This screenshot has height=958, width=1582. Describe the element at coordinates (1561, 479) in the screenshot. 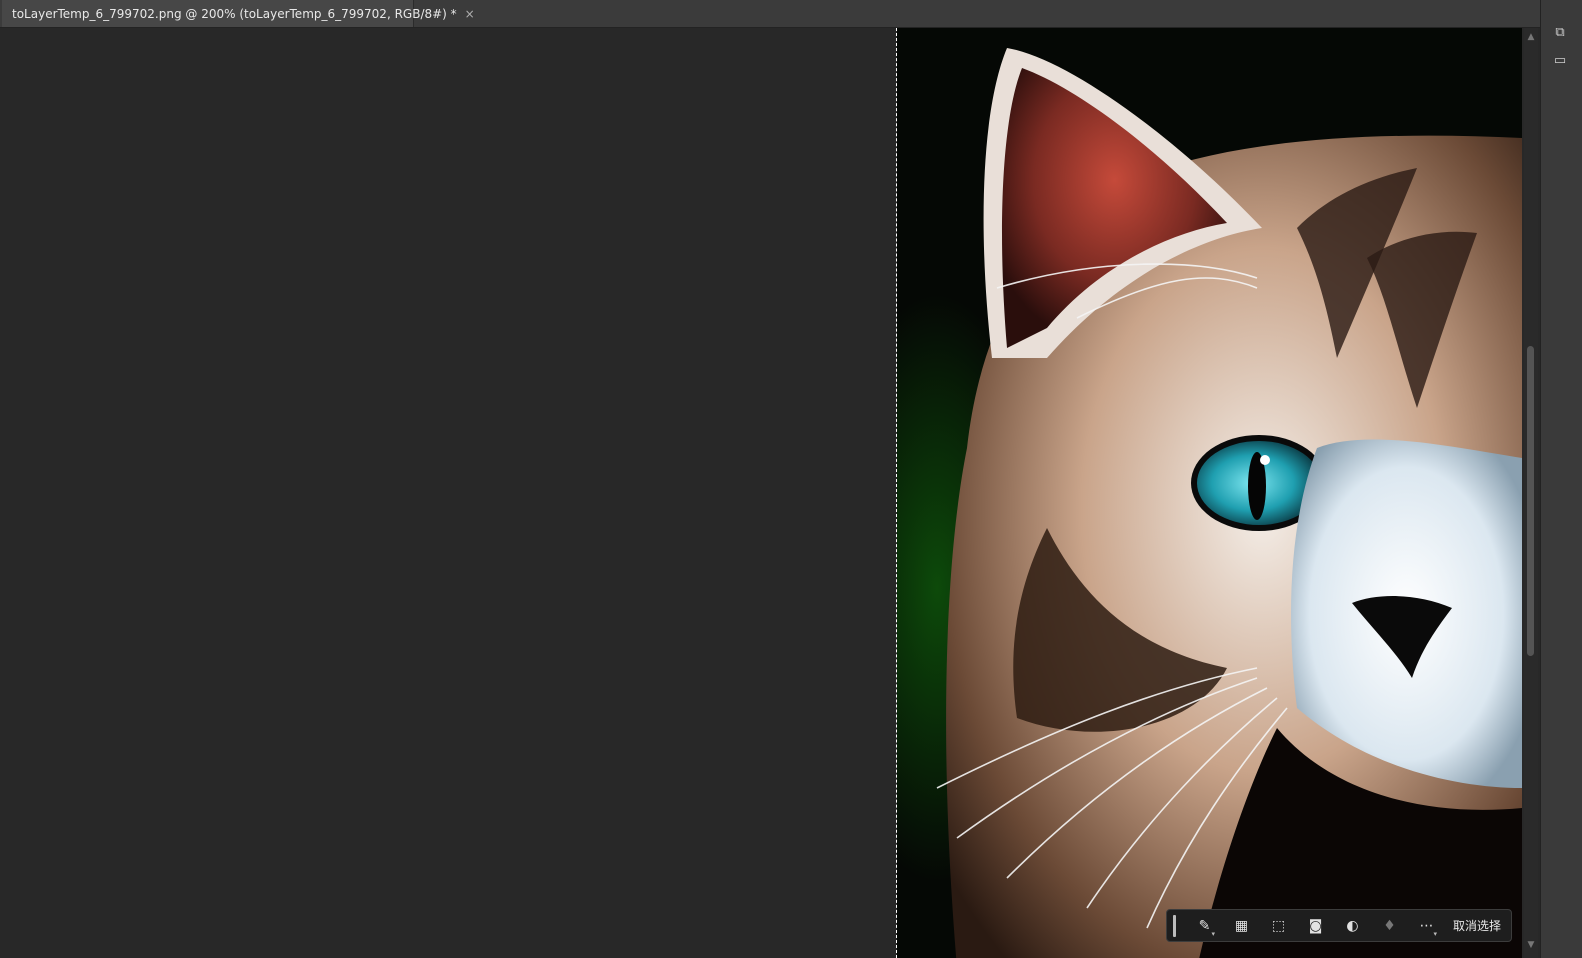

I see `right-panel-strip: ⧉ ▭` at that location.